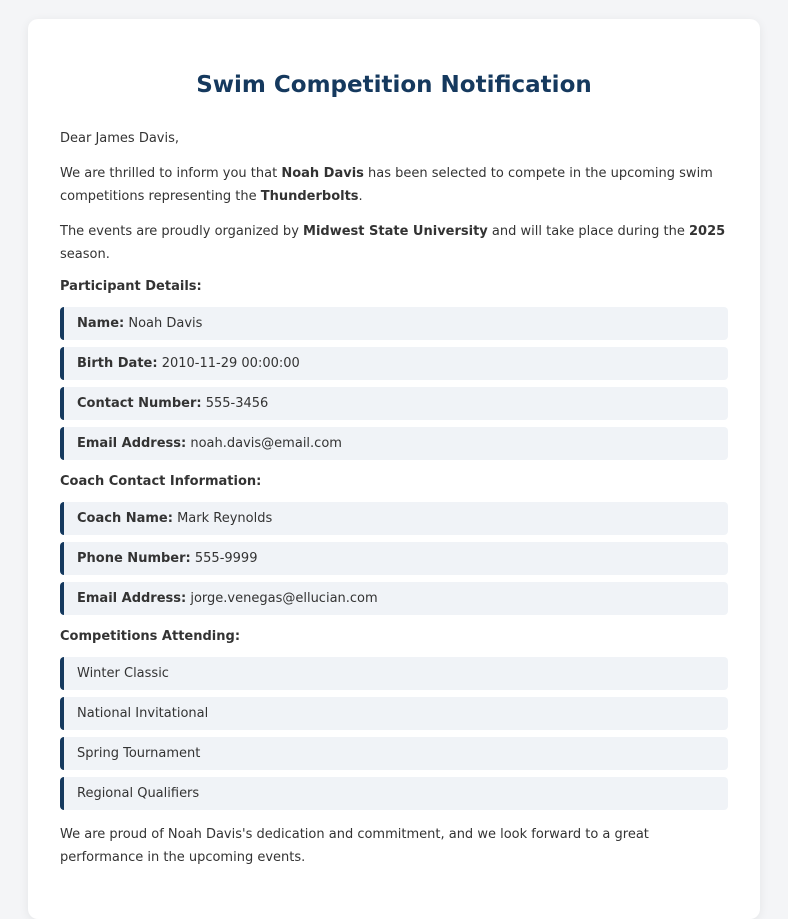 This screenshot has width=788, height=919. Describe the element at coordinates (588, 231) in the screenshot. I see `organizer-text-2: and will take place during the` at that location.